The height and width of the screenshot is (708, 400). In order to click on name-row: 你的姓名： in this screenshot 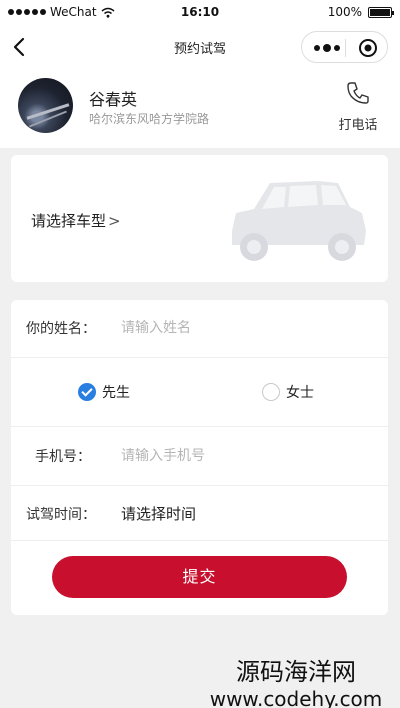, I will do `click(199, 328)`.